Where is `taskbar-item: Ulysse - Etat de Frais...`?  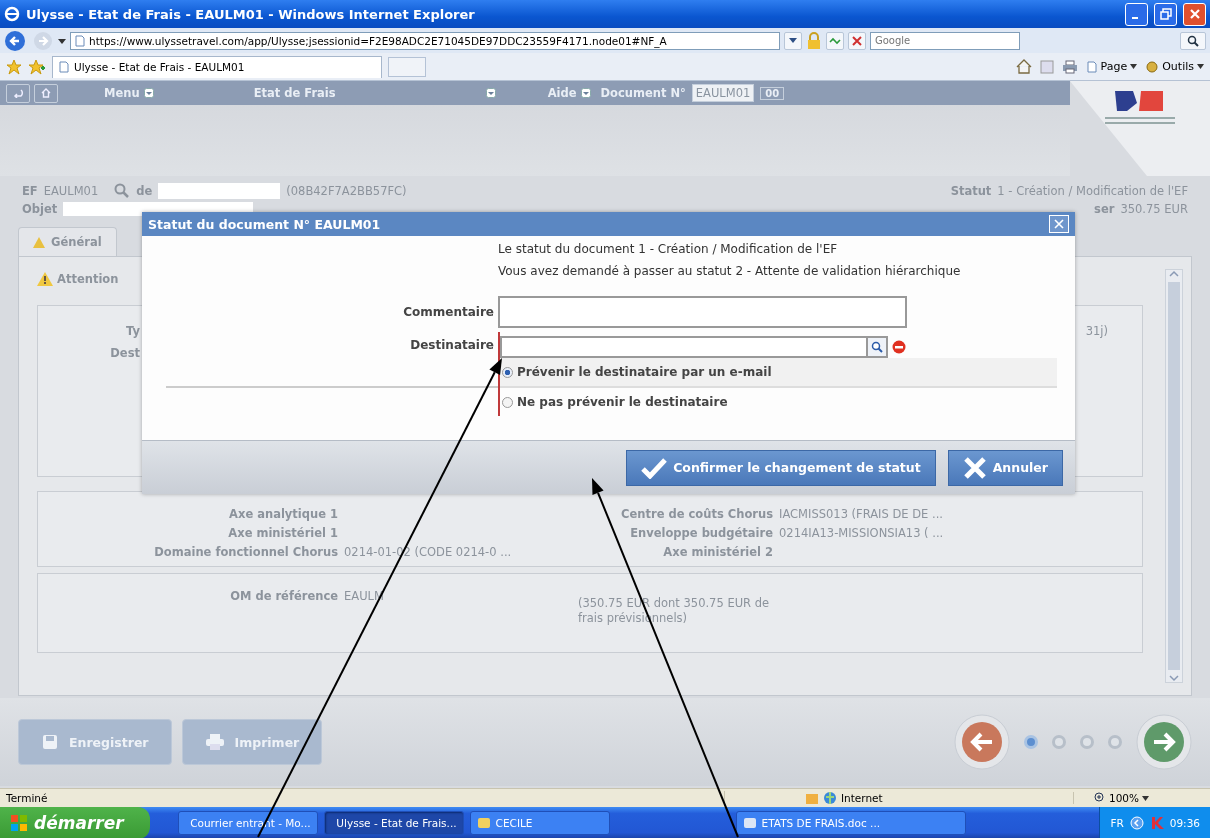
taskbar-item: Ulysse - Etat de Frais... is located at coordinates (393, 823).